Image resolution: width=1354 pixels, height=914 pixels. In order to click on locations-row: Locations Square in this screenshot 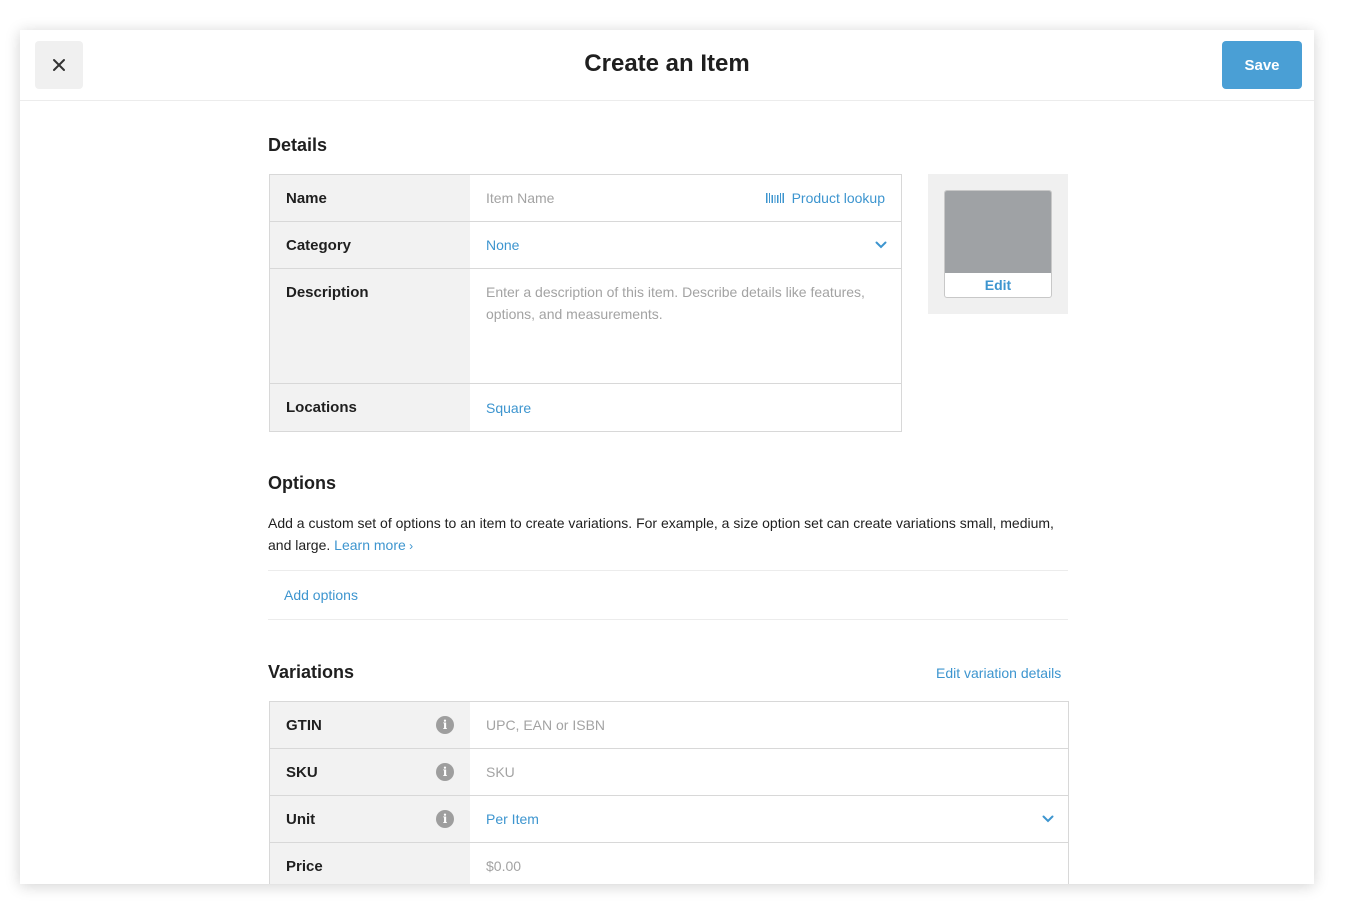, I will do `click(585, 407)`.